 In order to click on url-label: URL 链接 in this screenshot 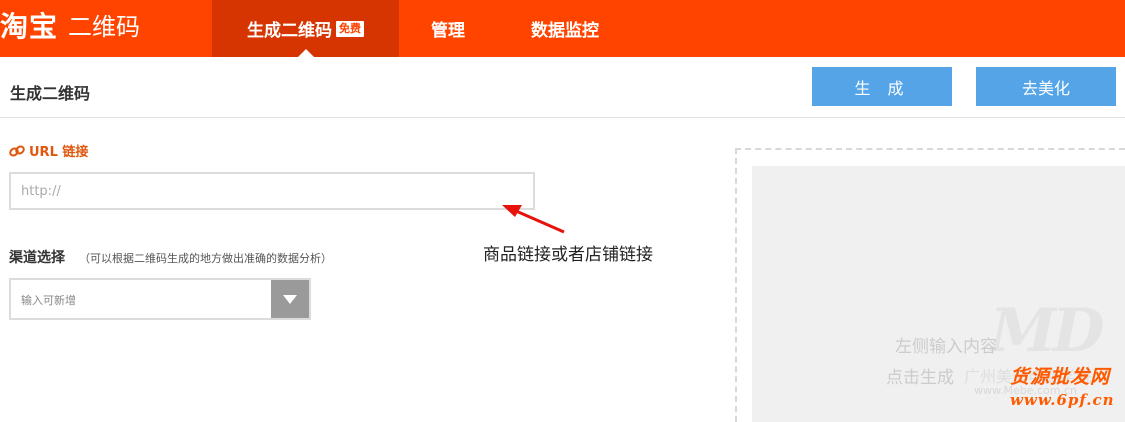, I will do `click(48, 150)`.